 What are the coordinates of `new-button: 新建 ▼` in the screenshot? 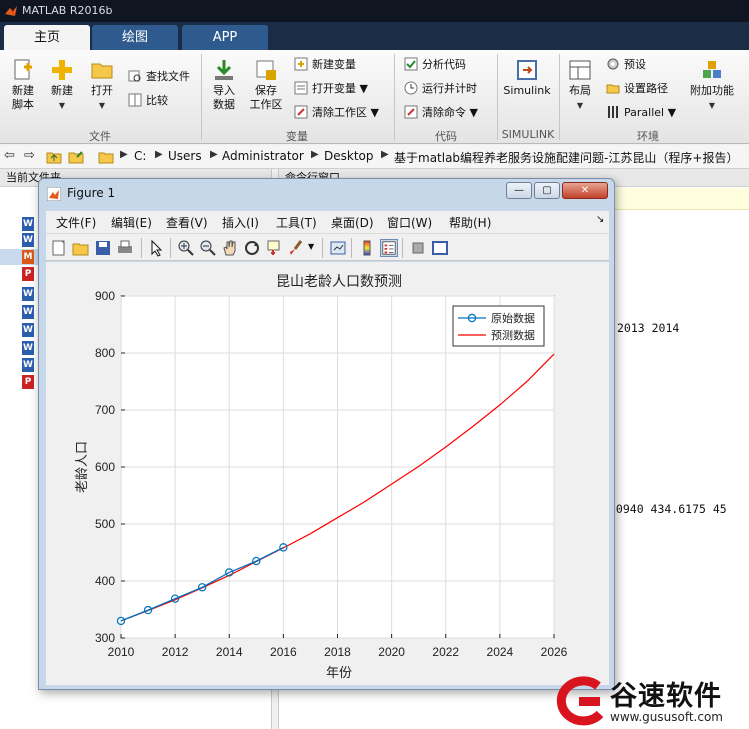 It's located at (62, 85).